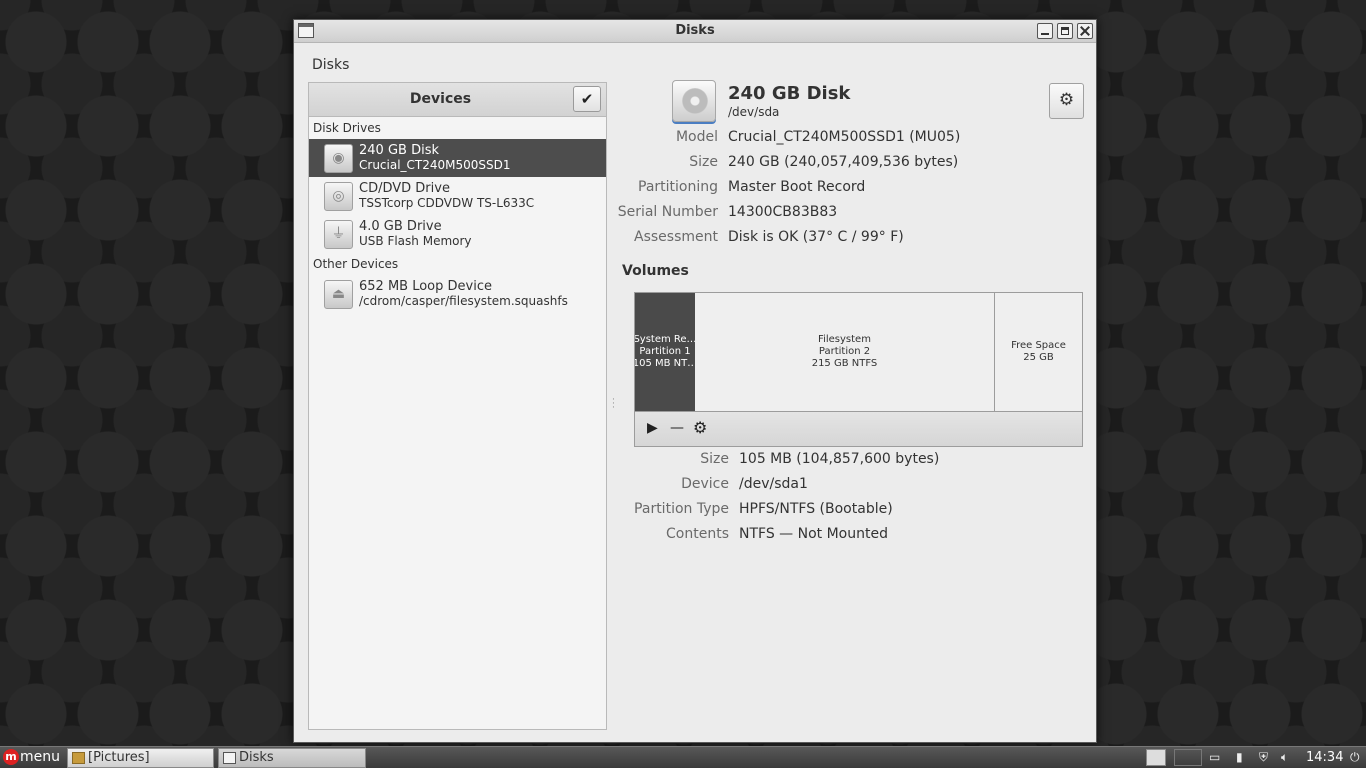  What do you see at coordinates (681, 509) in the screenshot?
I see `prop-key: Partition Type` at bounding box center [681, 509].